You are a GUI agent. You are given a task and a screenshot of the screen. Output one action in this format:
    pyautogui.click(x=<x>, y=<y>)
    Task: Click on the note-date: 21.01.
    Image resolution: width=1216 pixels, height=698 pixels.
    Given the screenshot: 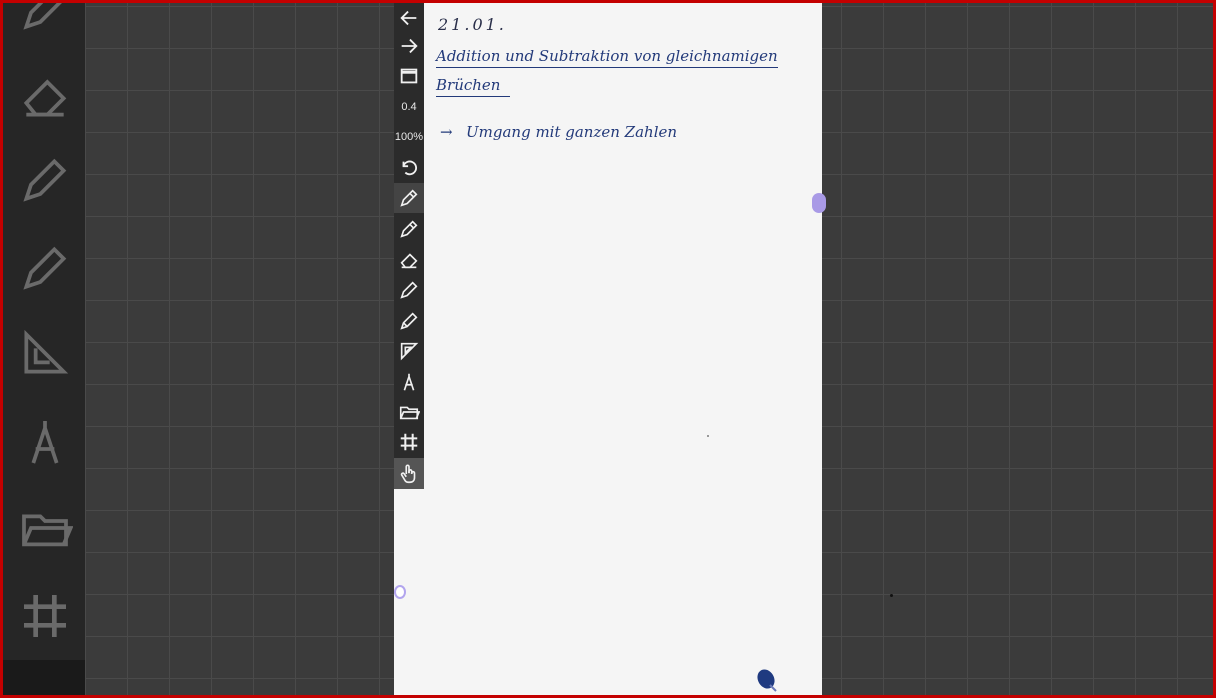 What is the action you would take?
    pyautogui.click(x=472, y=24)
    